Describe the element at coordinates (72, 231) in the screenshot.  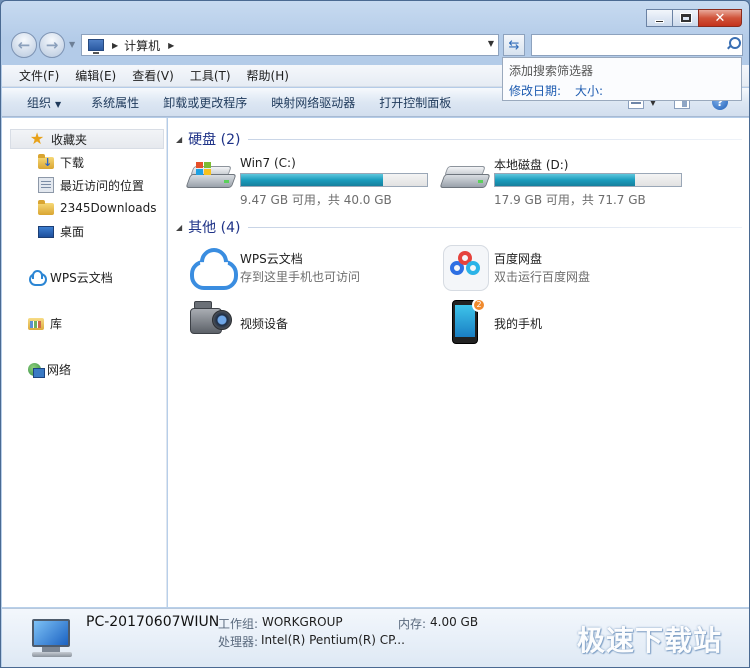
I see `sidebar-item-label: 桌面` at that location.